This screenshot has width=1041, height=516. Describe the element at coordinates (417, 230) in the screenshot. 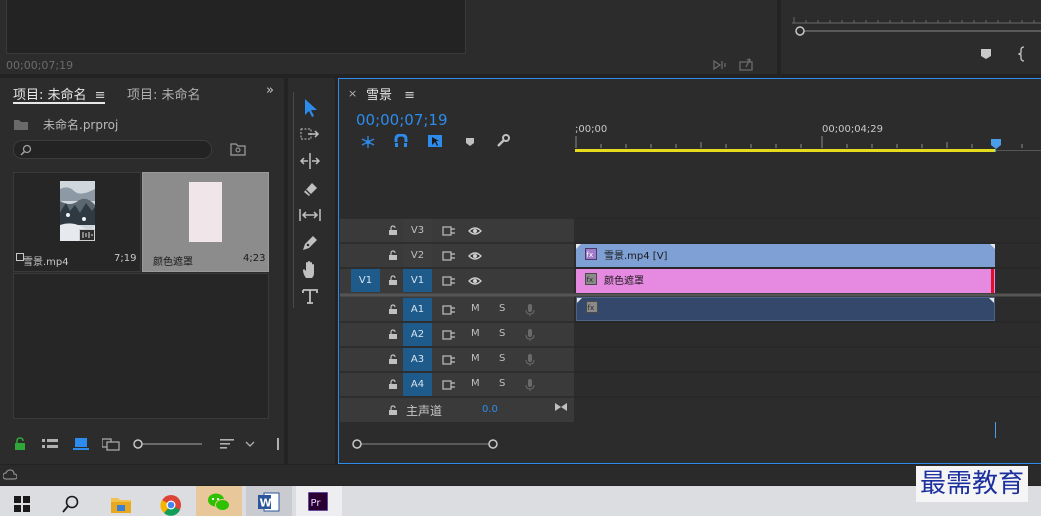

I see `track-target-v3: V3` at that location.